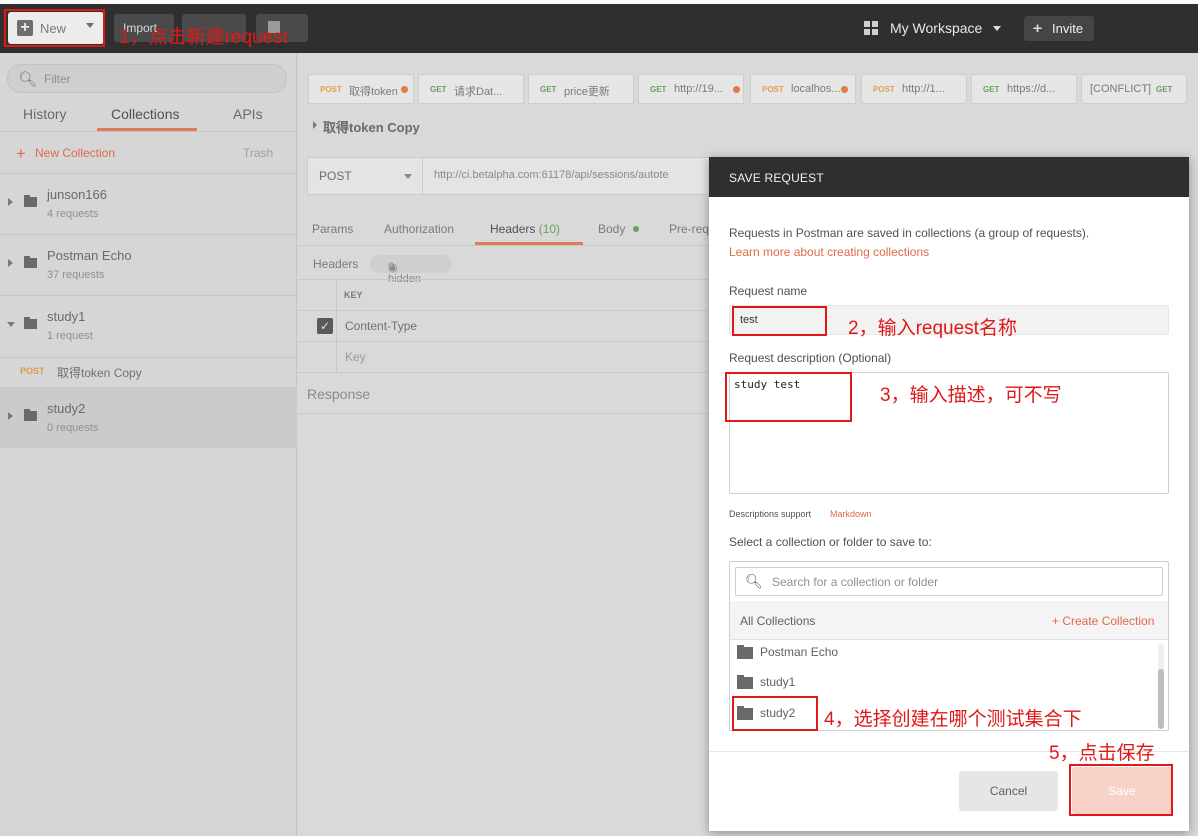 The width and height of the screenshot is (1198, 836). I want to click on collection-name: junson166, so click(77, 194).